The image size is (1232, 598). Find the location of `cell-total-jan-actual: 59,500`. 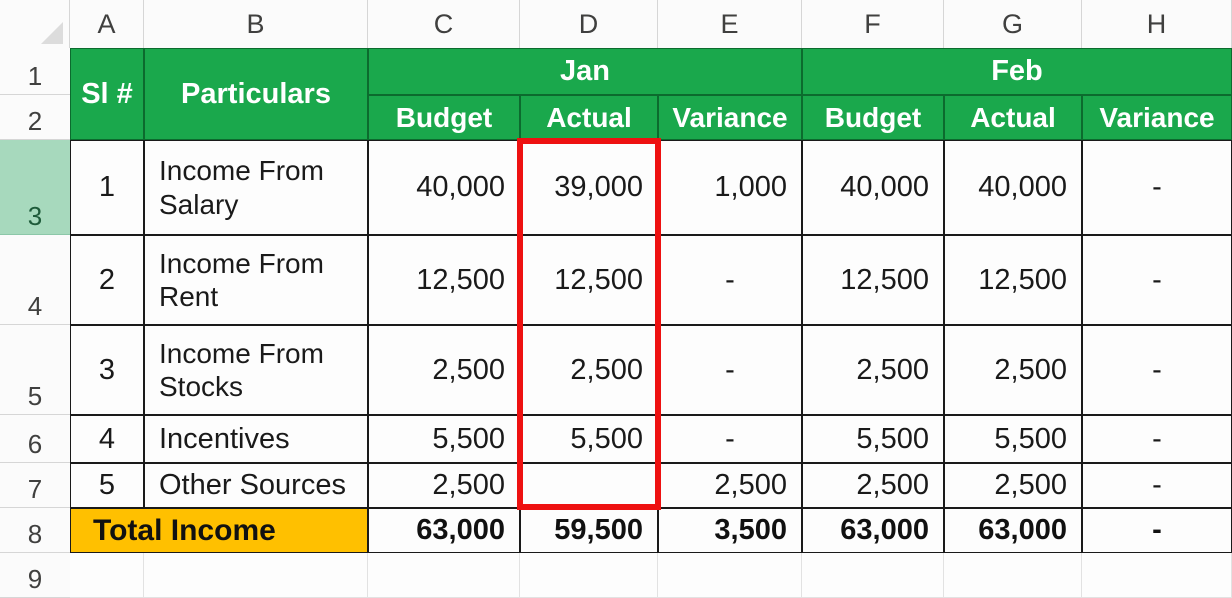

cell-total-jan-actual: 59,500 is located at coordinates (589, 530).